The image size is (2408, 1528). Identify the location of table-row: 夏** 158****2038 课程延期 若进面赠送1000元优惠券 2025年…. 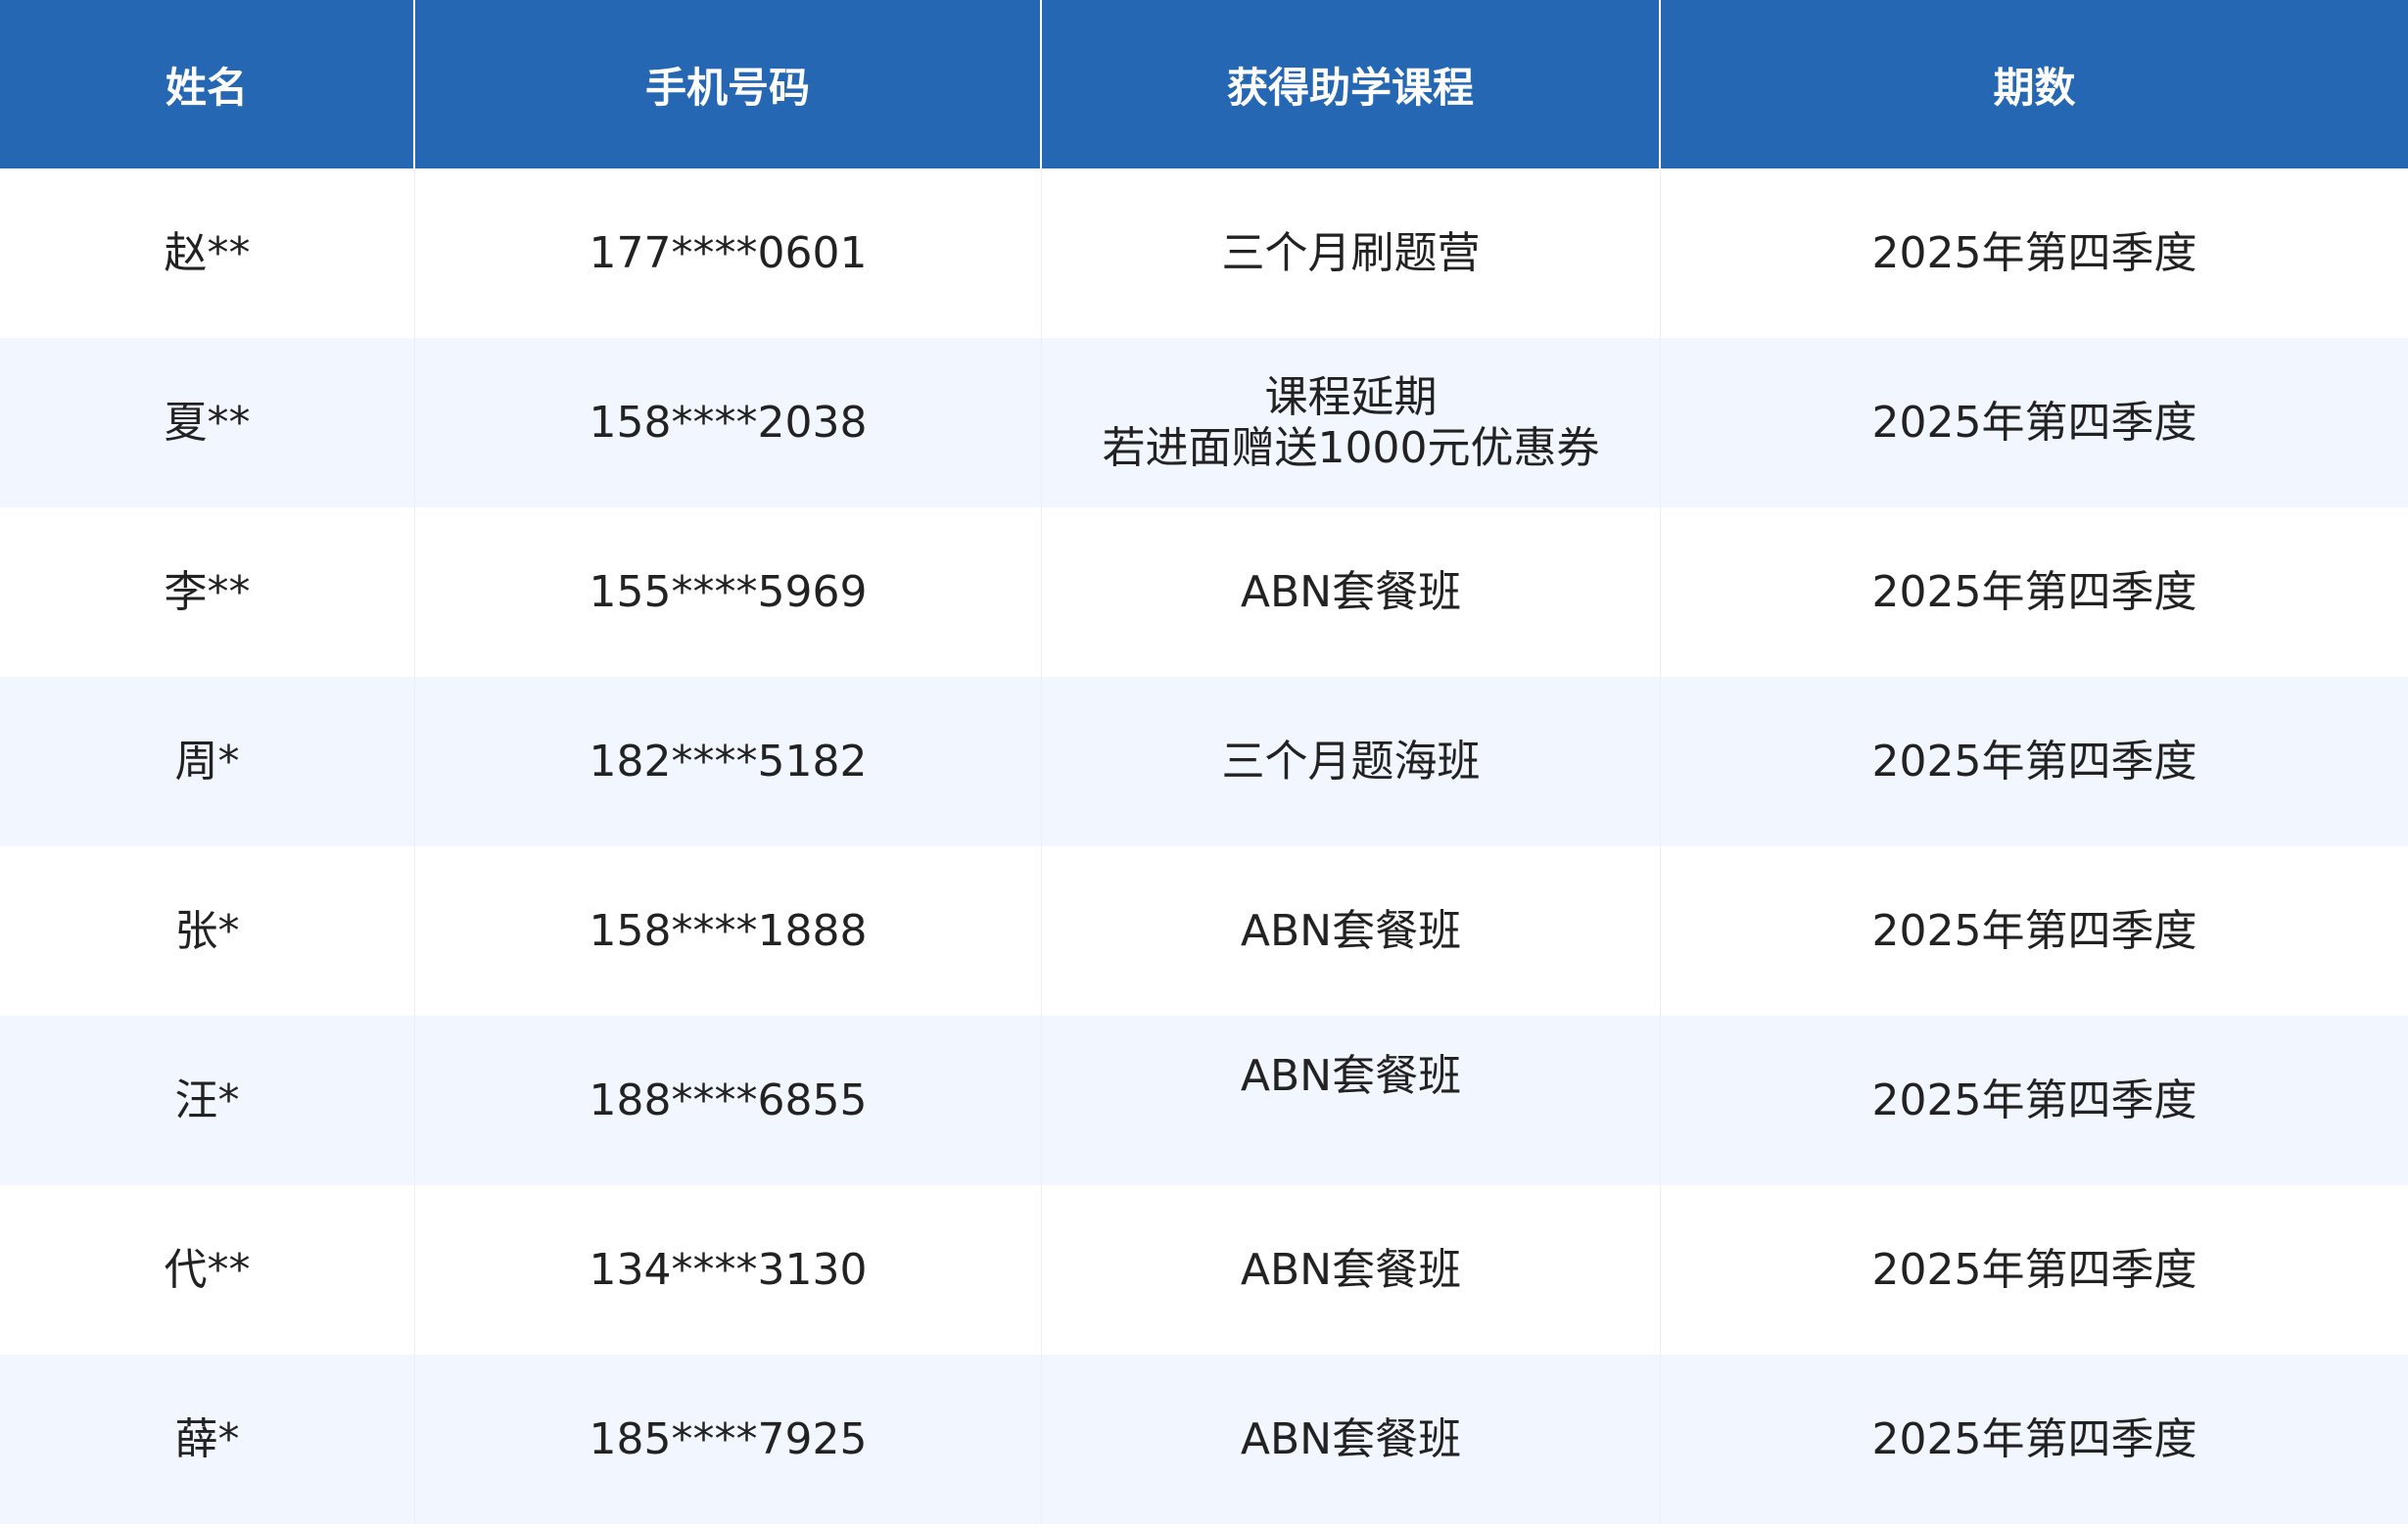
(1204, 422).